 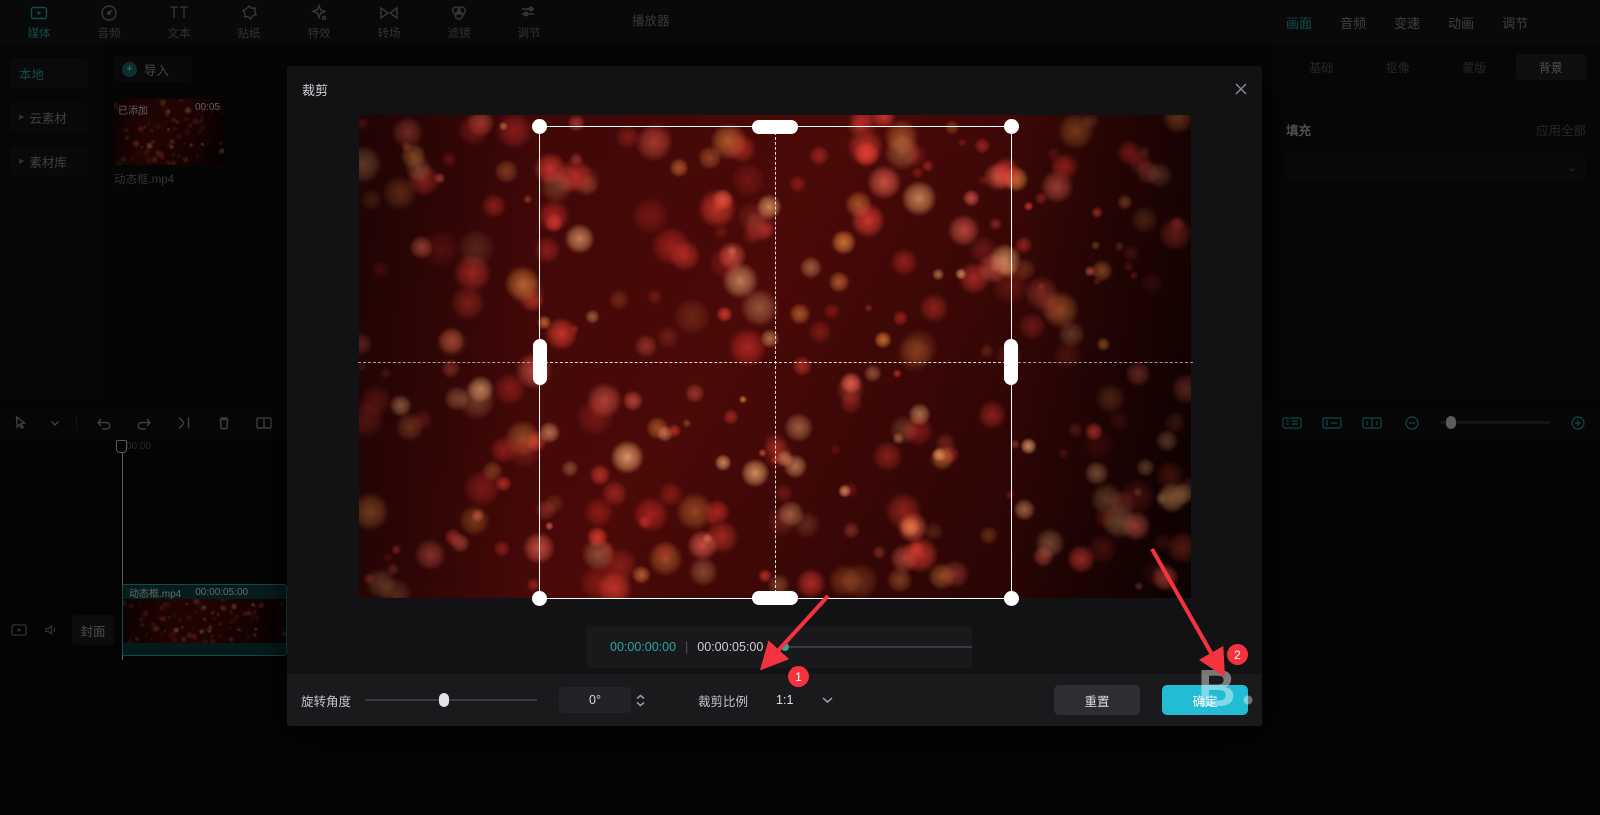 What do you see at coordinates (264, 423) in the screenshot?
I see `mirror-icon` at bounding box center [264, 423].